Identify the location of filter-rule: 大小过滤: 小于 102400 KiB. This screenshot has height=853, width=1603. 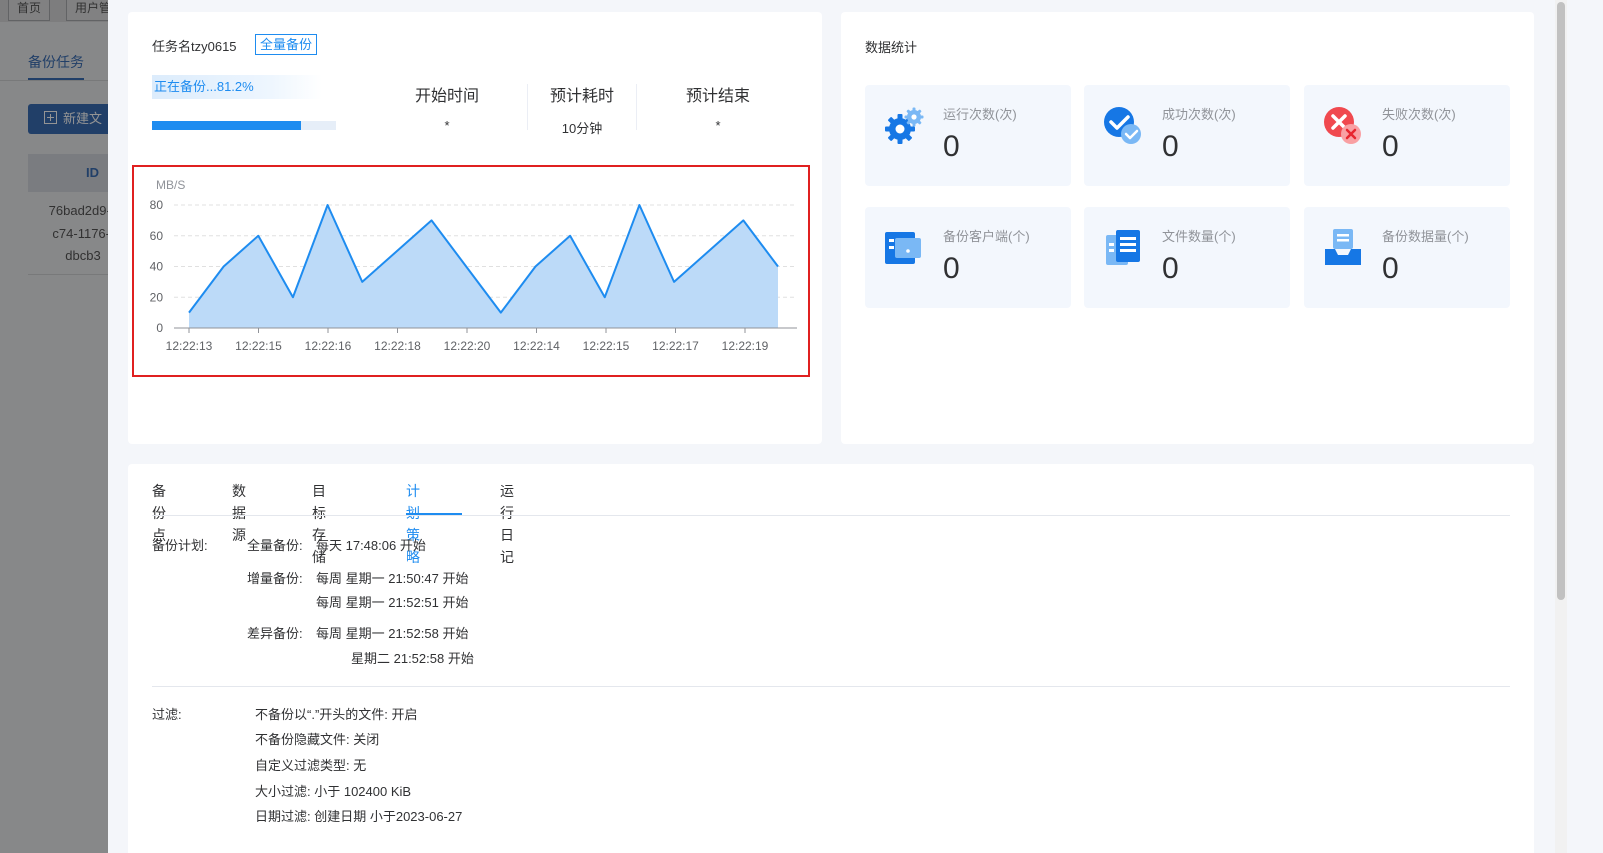
(333, 791).